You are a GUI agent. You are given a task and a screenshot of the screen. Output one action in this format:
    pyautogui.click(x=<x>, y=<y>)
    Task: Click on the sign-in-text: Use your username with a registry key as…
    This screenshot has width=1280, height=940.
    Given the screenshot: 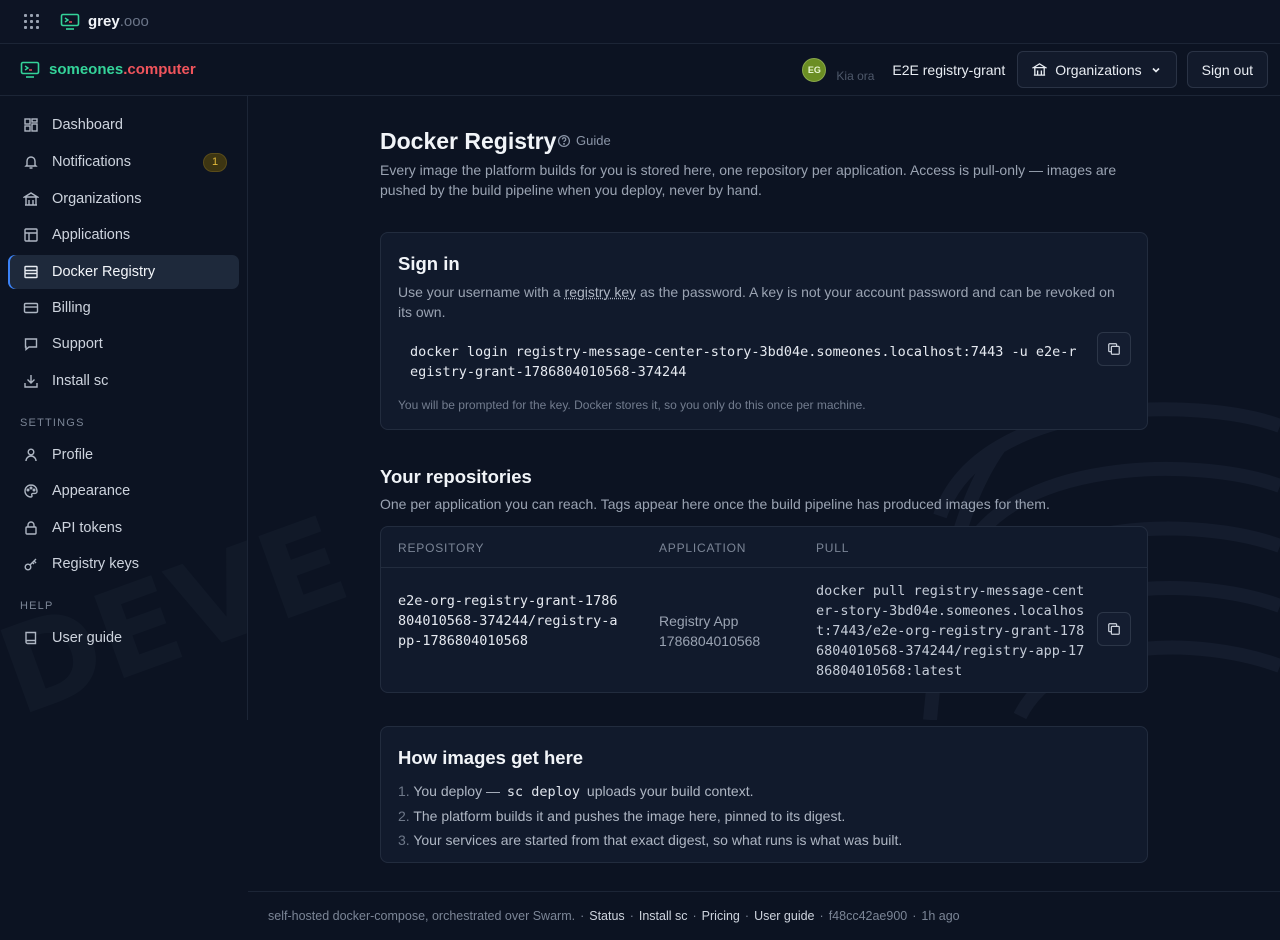 What is the action you would take?
    pyautogui.click(x=763, y=302)
    